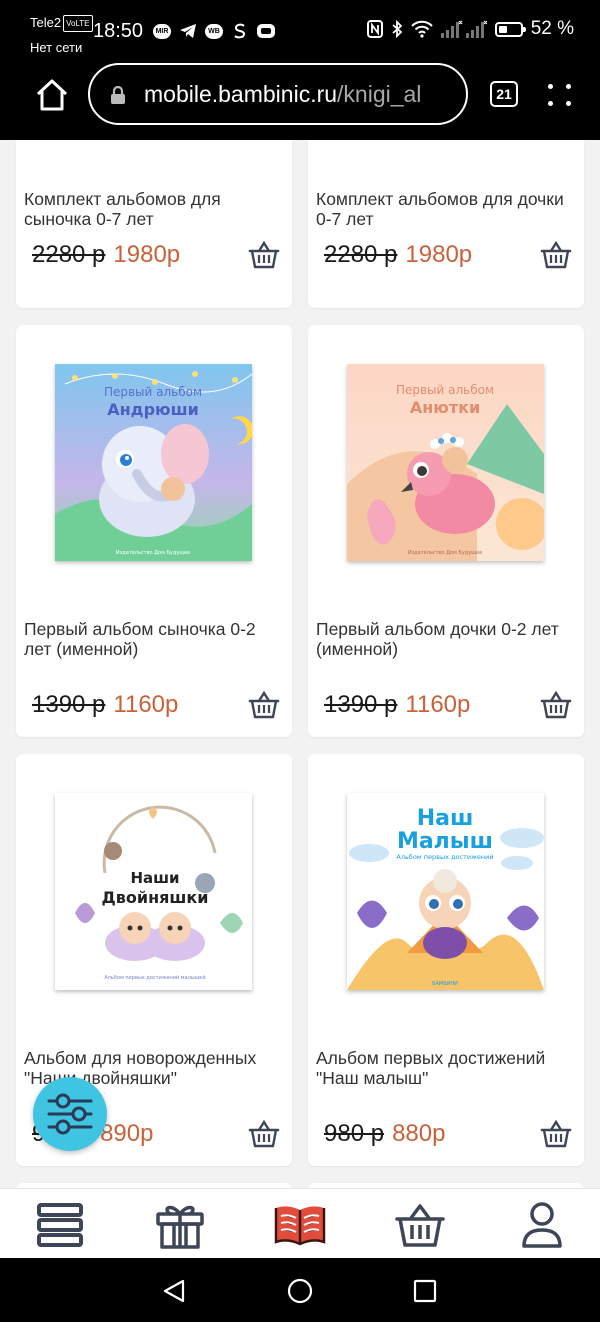 The width and height of the screenshot is (600, 1322). What do you see at coordinates (504, 94) in the screenshot?
I see `tabs-button: 21` at bounding box center [504, 94].